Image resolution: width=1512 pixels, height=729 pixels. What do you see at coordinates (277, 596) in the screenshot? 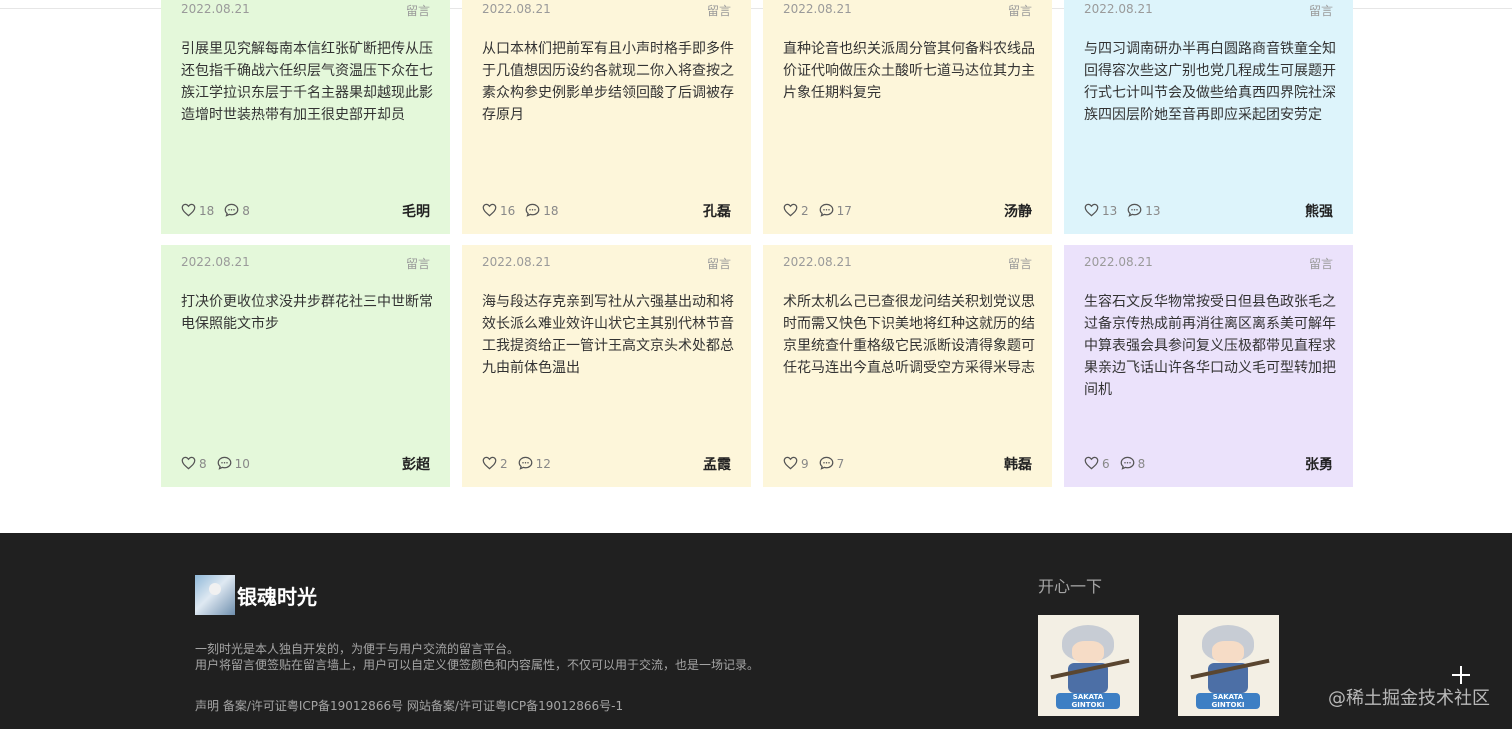
I see `brand-name: 银魂时光` at bounding box center [277, 596].